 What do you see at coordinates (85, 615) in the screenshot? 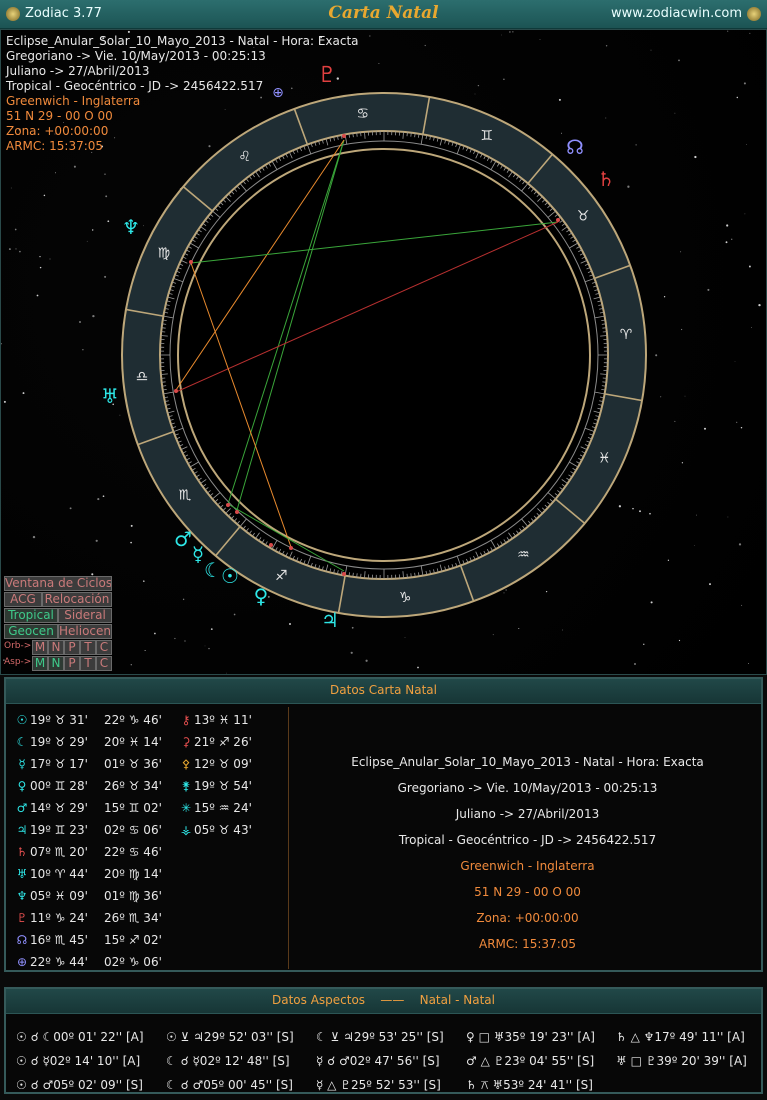
I see `sideral-button: Sideral` at bounding box center [85, 615].